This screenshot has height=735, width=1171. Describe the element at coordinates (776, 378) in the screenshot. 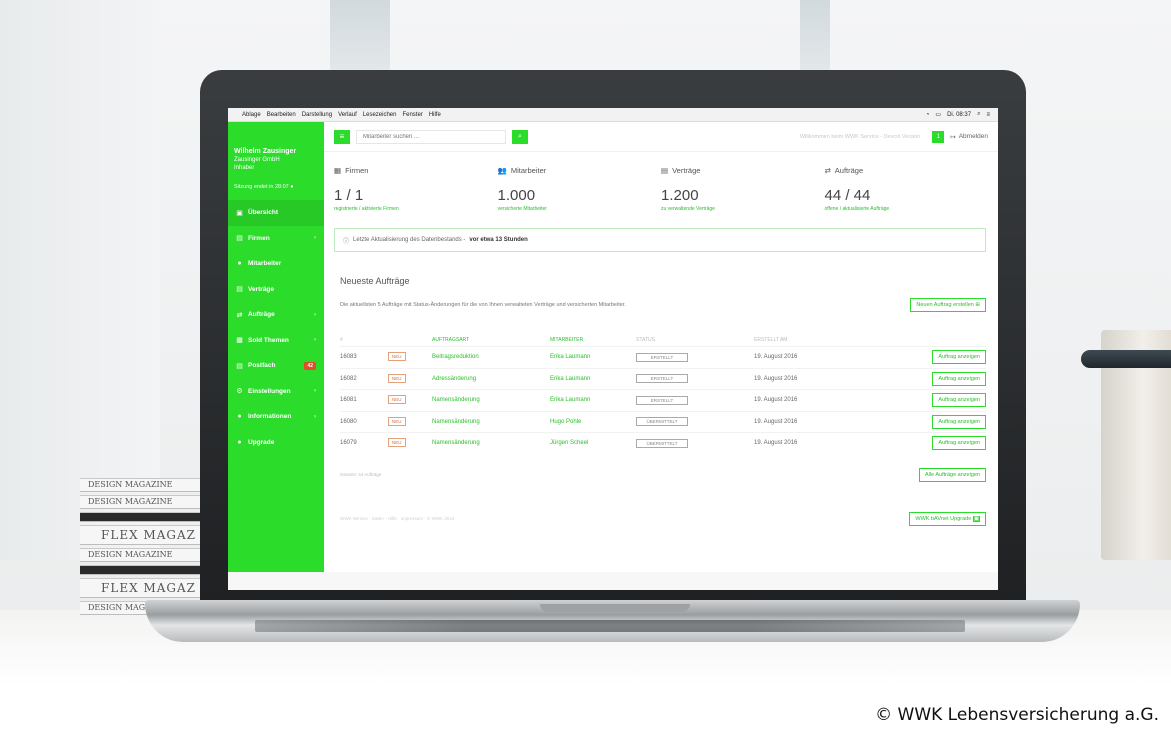

I see `order-date: 19. August 2016` at that location.